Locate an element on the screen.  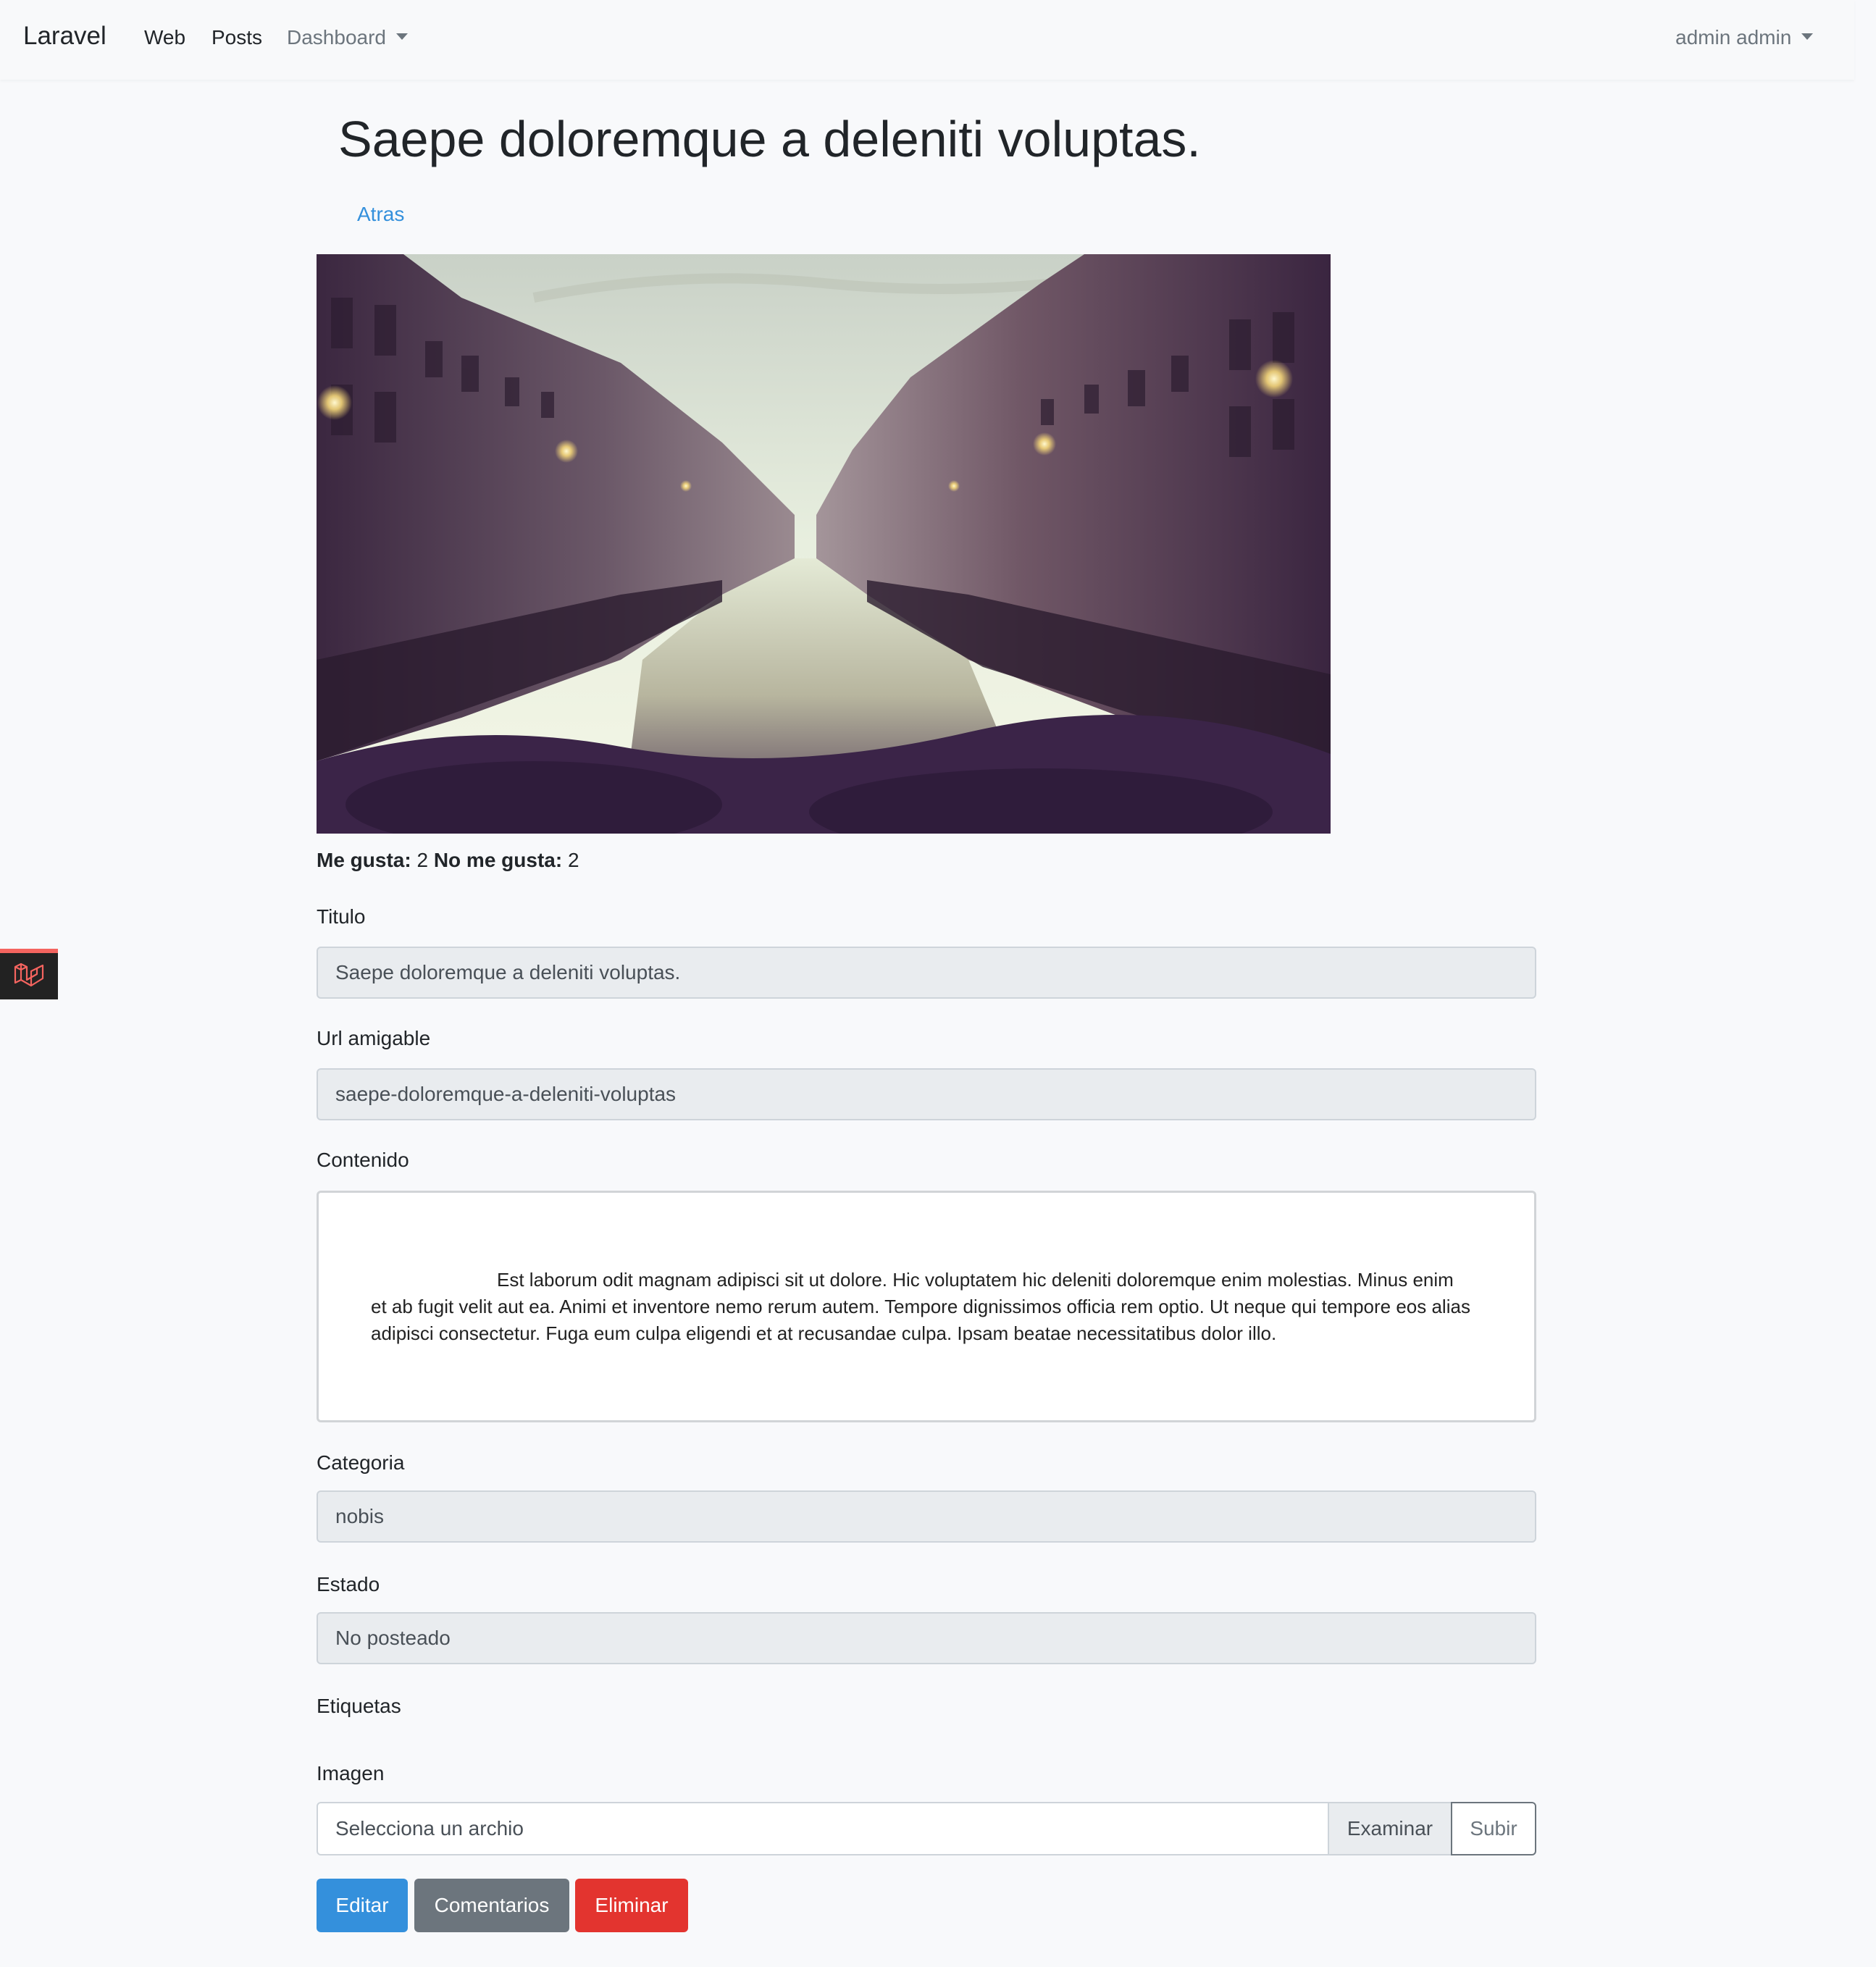
laravel-logo-icon is located at coordinates (29, 974).